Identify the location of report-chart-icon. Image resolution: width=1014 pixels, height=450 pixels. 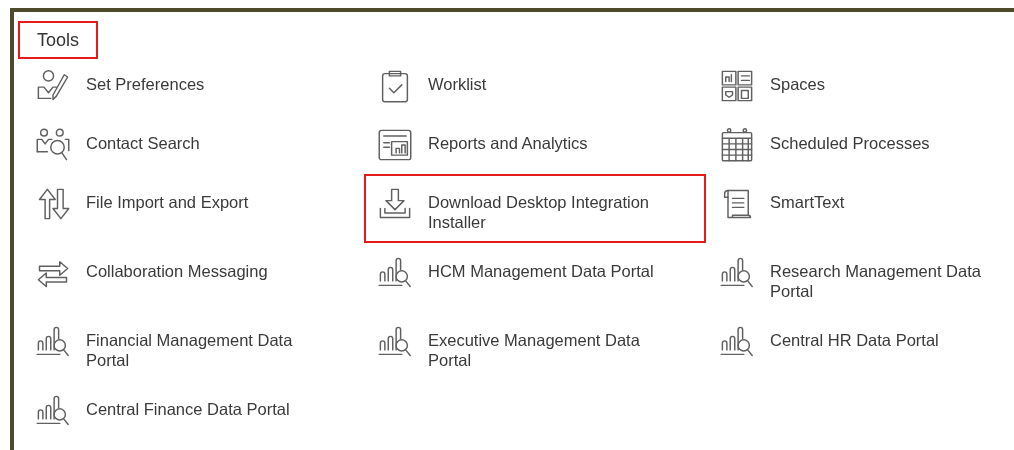
(395, 145).